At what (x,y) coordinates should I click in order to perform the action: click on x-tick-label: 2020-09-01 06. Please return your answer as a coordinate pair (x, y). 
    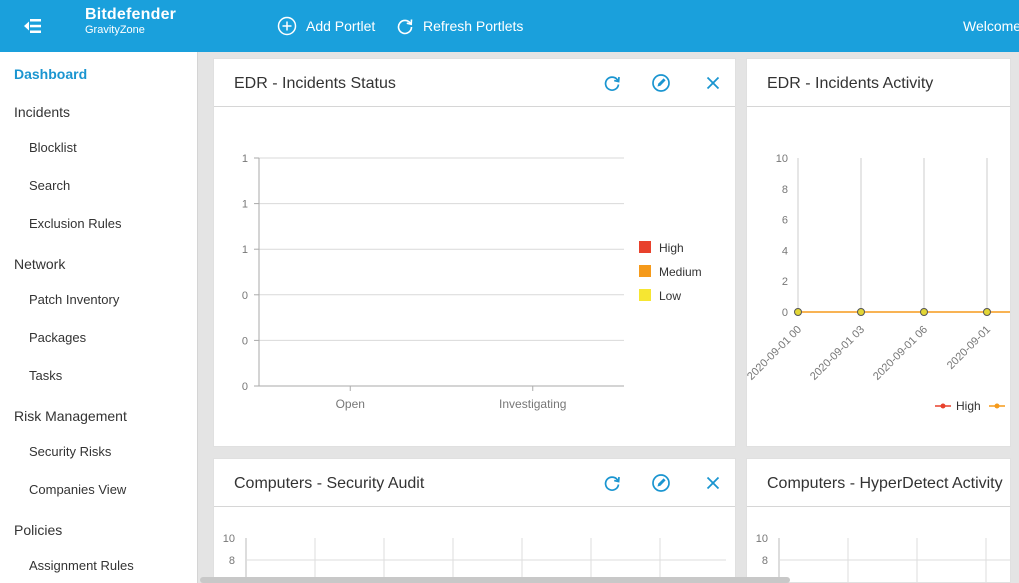
    Looking at the image, I should click on (900, 353).